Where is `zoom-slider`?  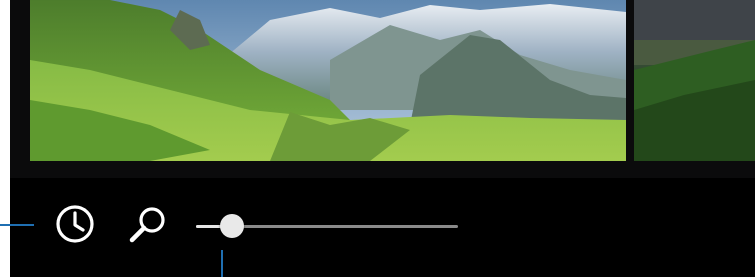
zoom-slider is located at coordinates (327, 226).